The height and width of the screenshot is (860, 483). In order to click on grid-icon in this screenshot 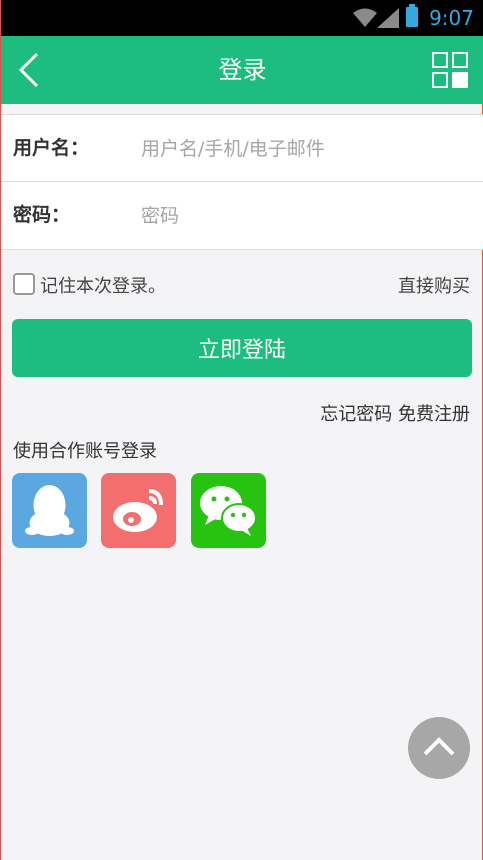, I will do `click(450, 70)`.